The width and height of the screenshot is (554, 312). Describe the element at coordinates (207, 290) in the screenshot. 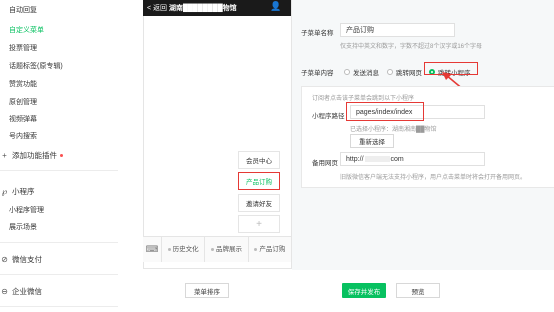

I see `sort-menu-button: 菜单排序` at that location.